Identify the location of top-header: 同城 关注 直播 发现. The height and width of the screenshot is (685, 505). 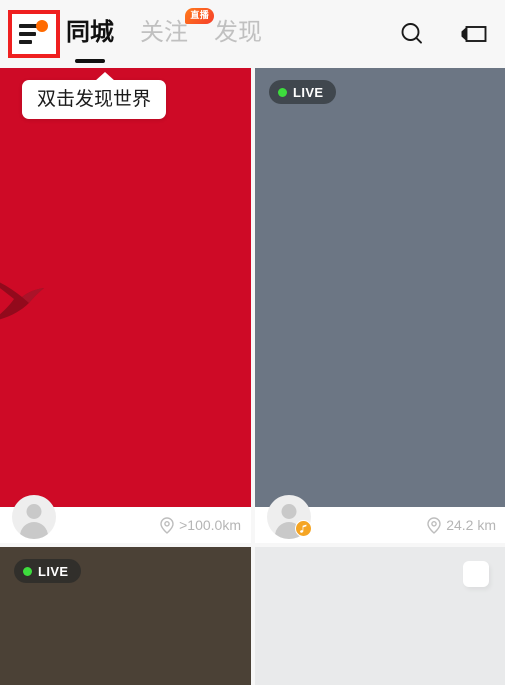
(252, 34).